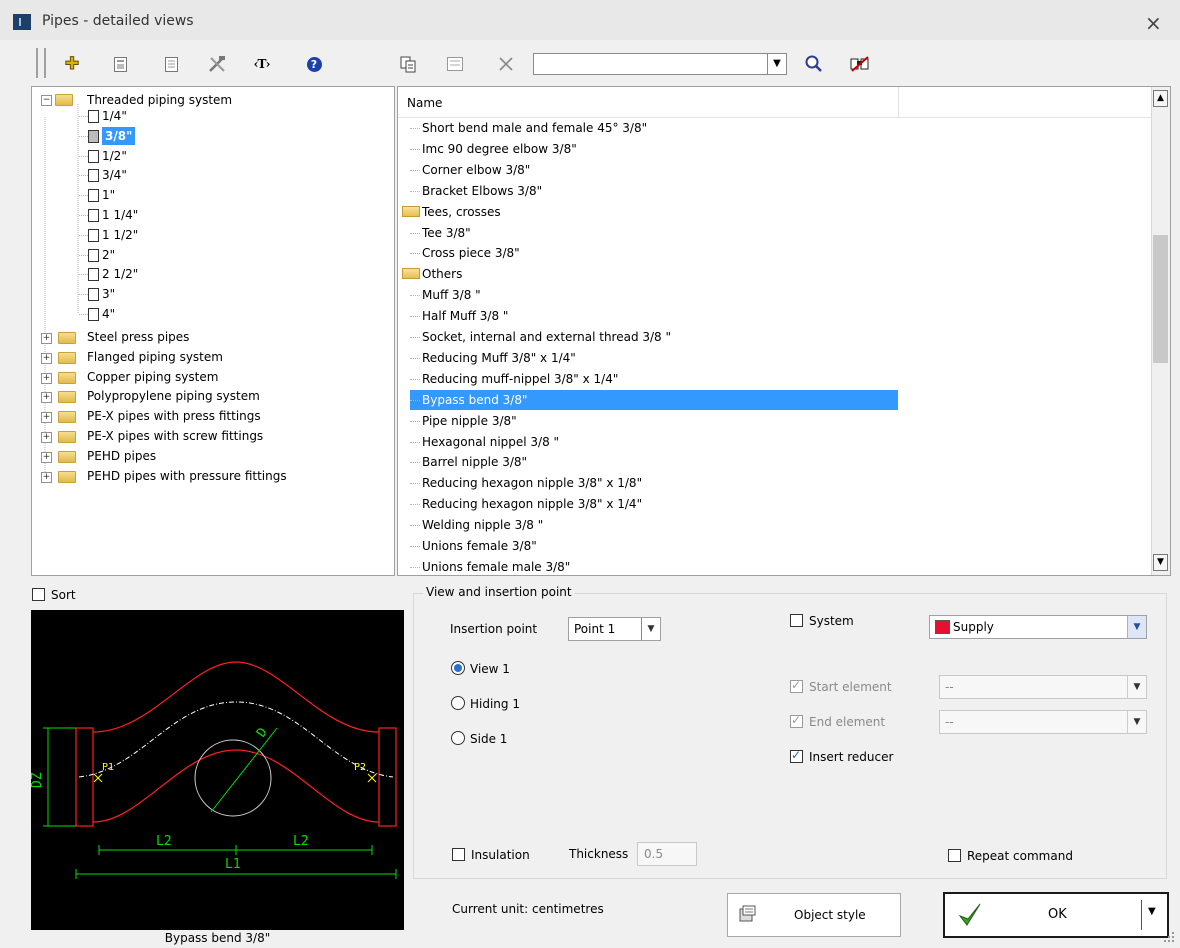  What do you see at coordinates (114, 156) in the screenshot?
I see `tree-item-size: 1/2"` at bounding box center [114, 156].